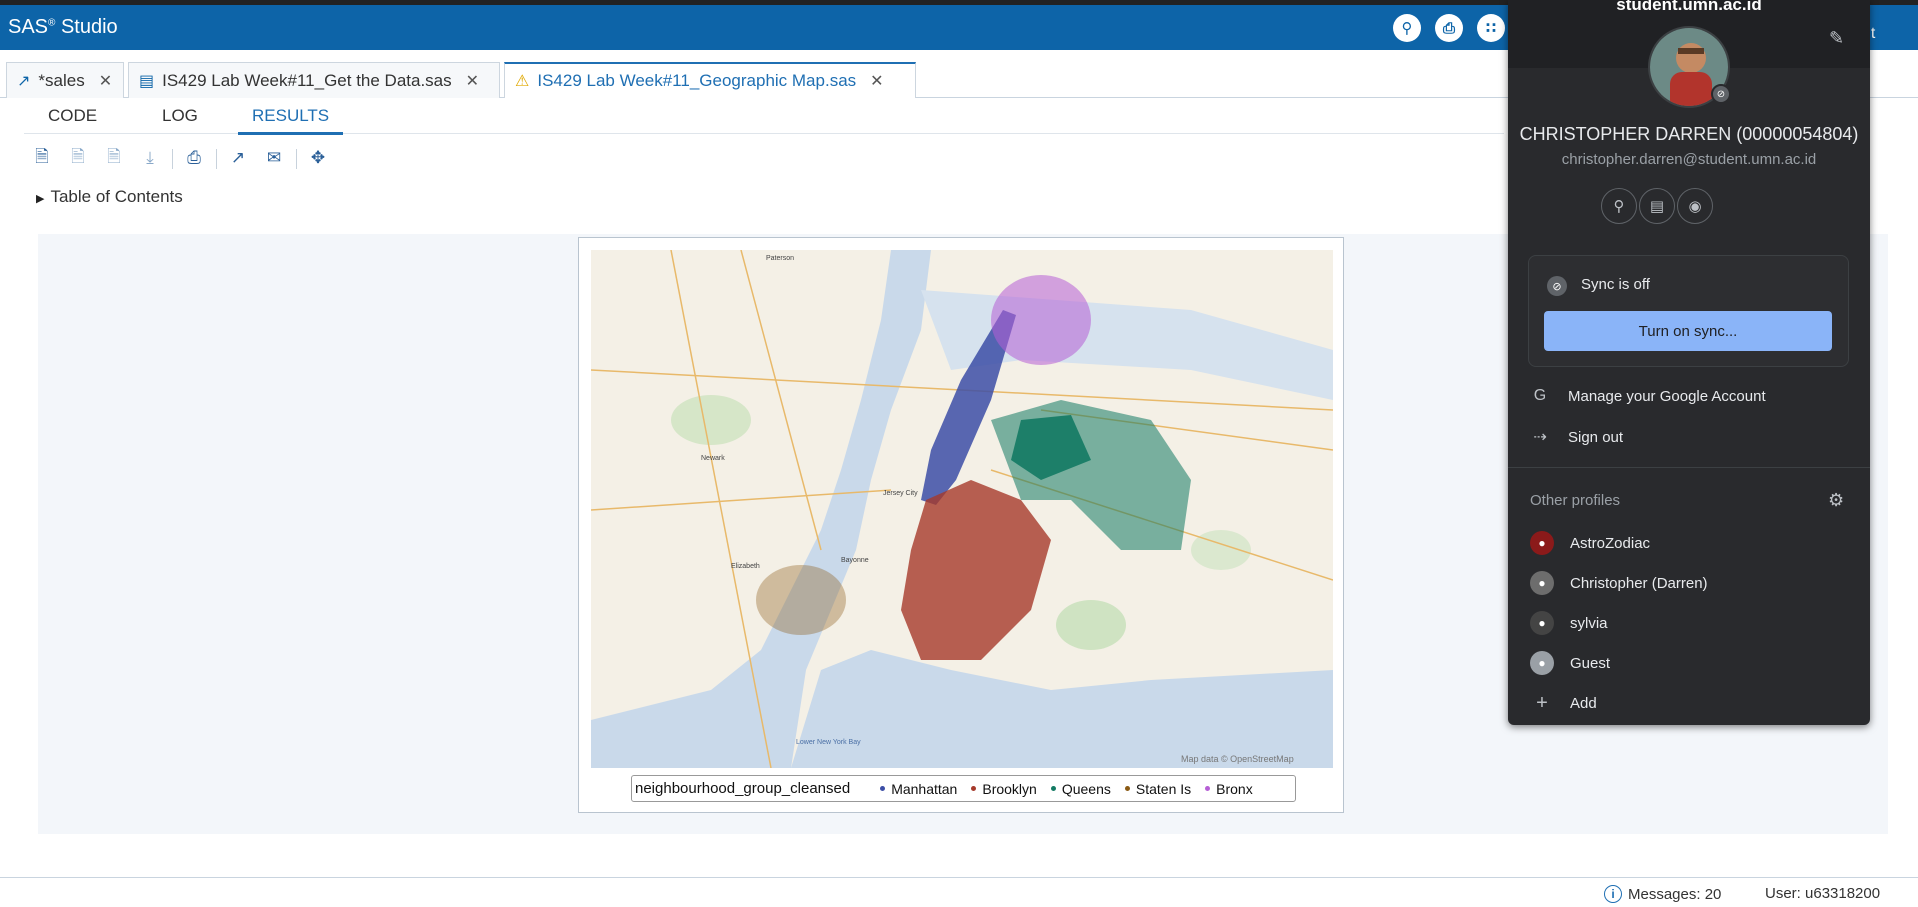  Describe the element at coordinates (764, 119) in the screenshot. I see `editor-subtabs: CODE LOG RESULTS` at that location.